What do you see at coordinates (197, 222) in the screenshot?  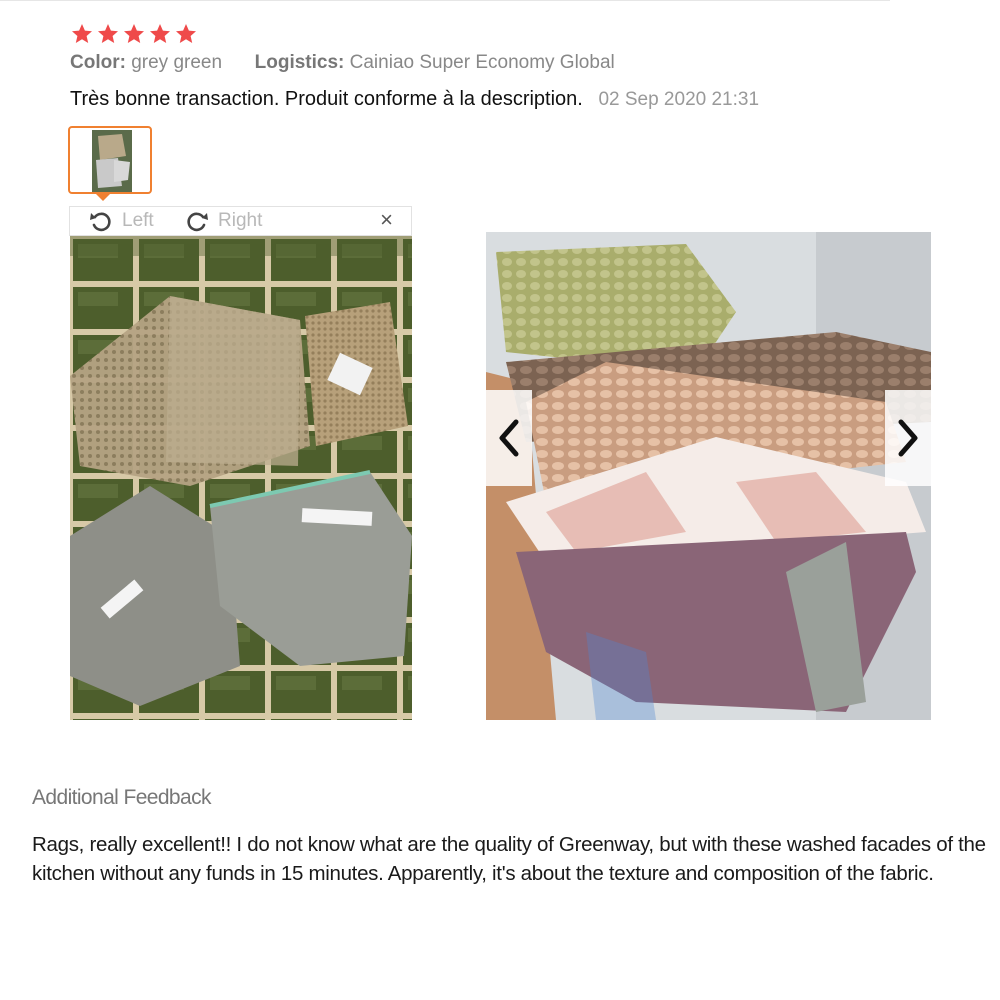 I see `rotate-right-icon` at bounding box center [197, 222].